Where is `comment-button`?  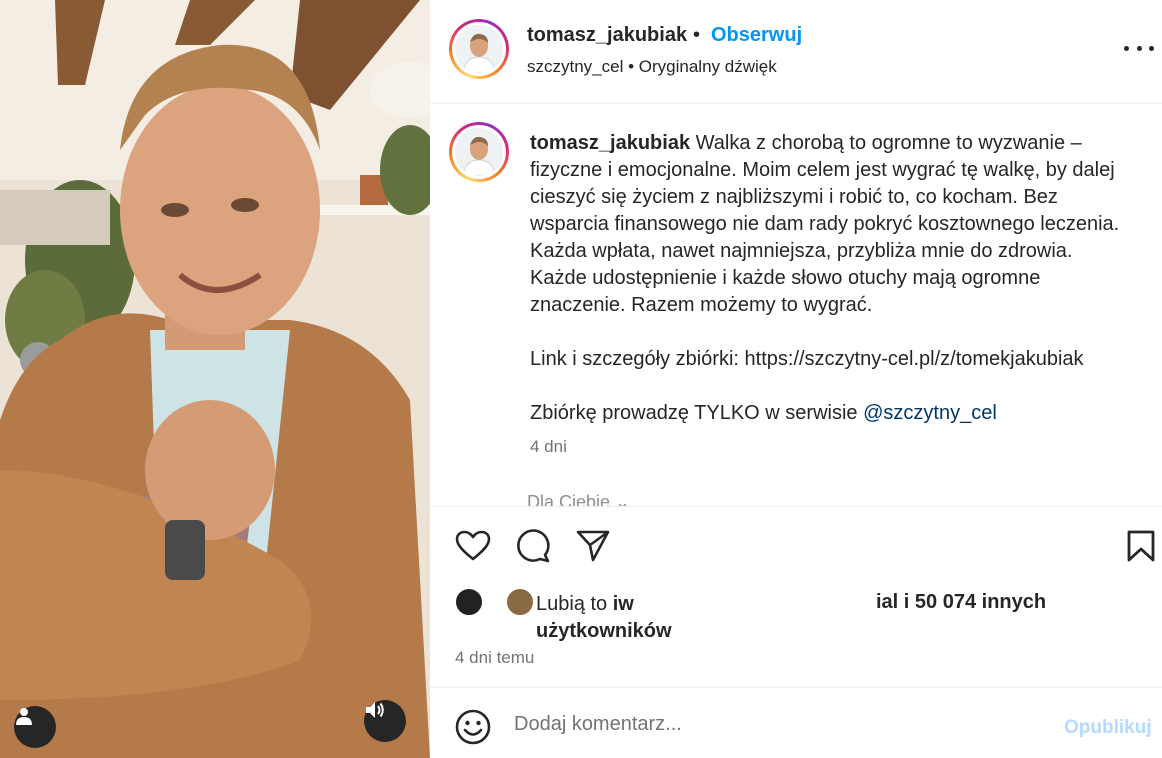
comment-button is located at coordinates (533, 546).